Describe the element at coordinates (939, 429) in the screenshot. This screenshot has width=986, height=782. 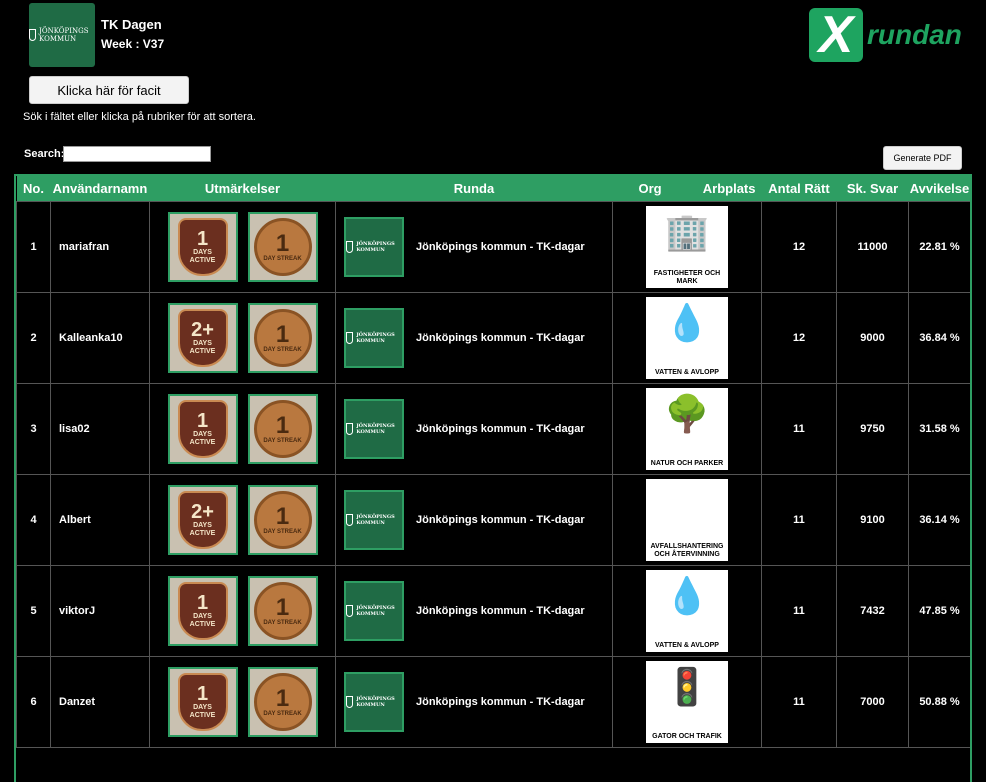
I see `row-avvikelse: 31.58 %` at that location.